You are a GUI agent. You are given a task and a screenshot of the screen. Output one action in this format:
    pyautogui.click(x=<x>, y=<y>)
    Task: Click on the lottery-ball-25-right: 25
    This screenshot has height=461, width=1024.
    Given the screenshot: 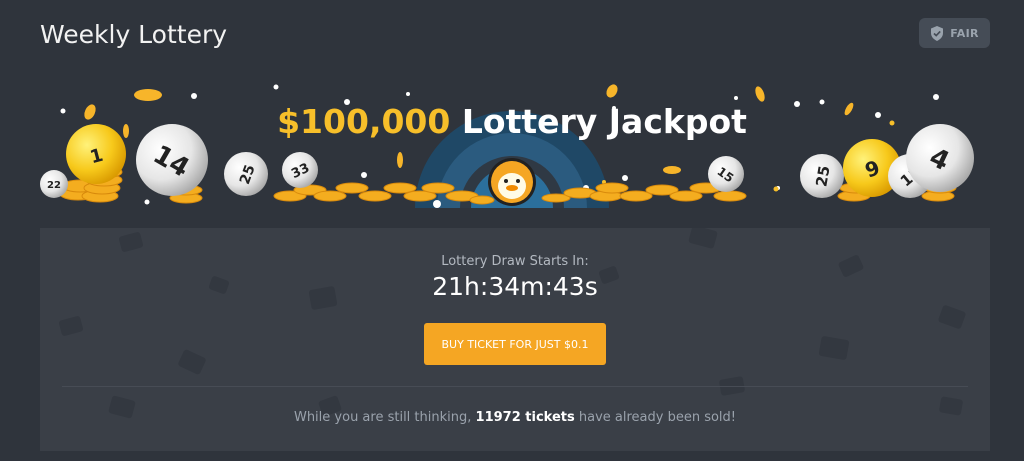 What is the action you would take?
    pyautogui.click(x=822, y=176)
    